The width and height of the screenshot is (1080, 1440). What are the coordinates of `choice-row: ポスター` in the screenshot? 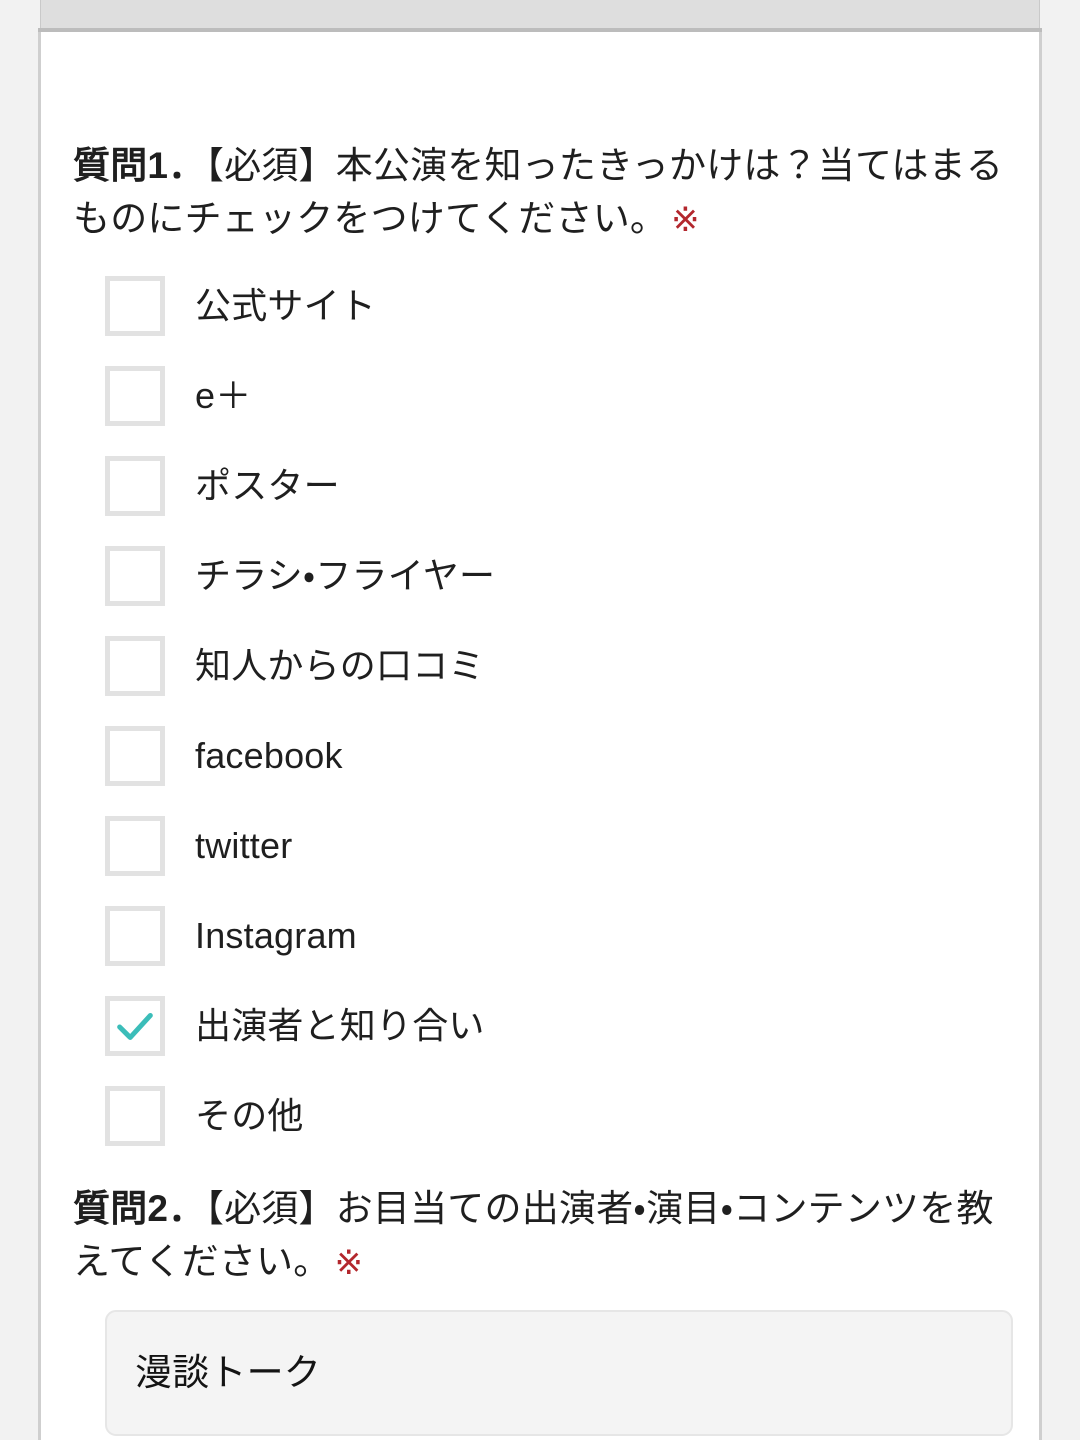 It's located at (540, 486).